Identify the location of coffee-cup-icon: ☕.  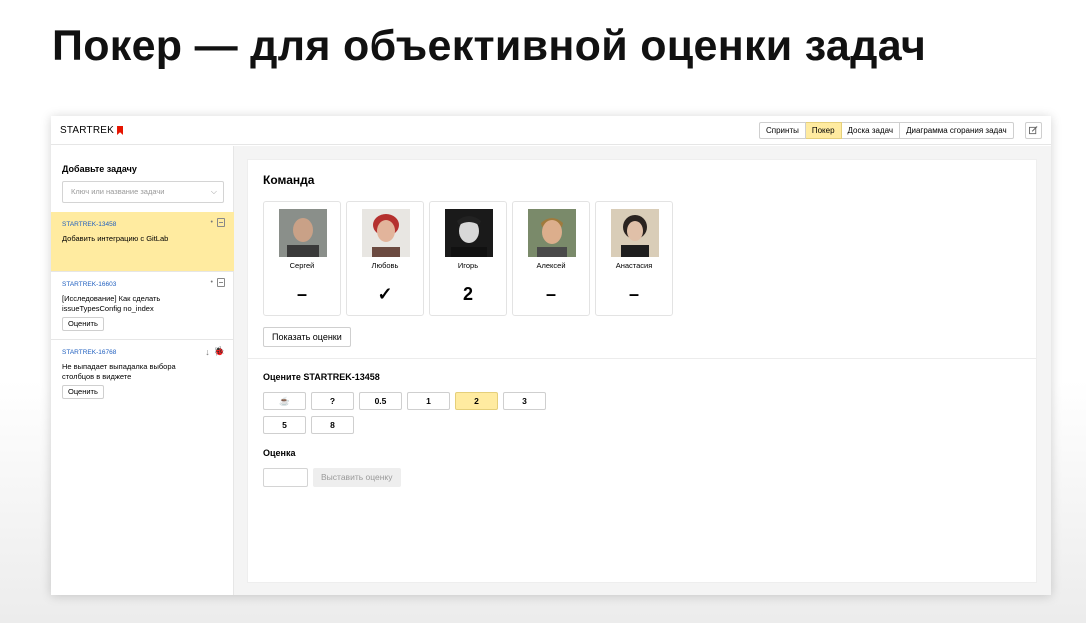
(284, 401).